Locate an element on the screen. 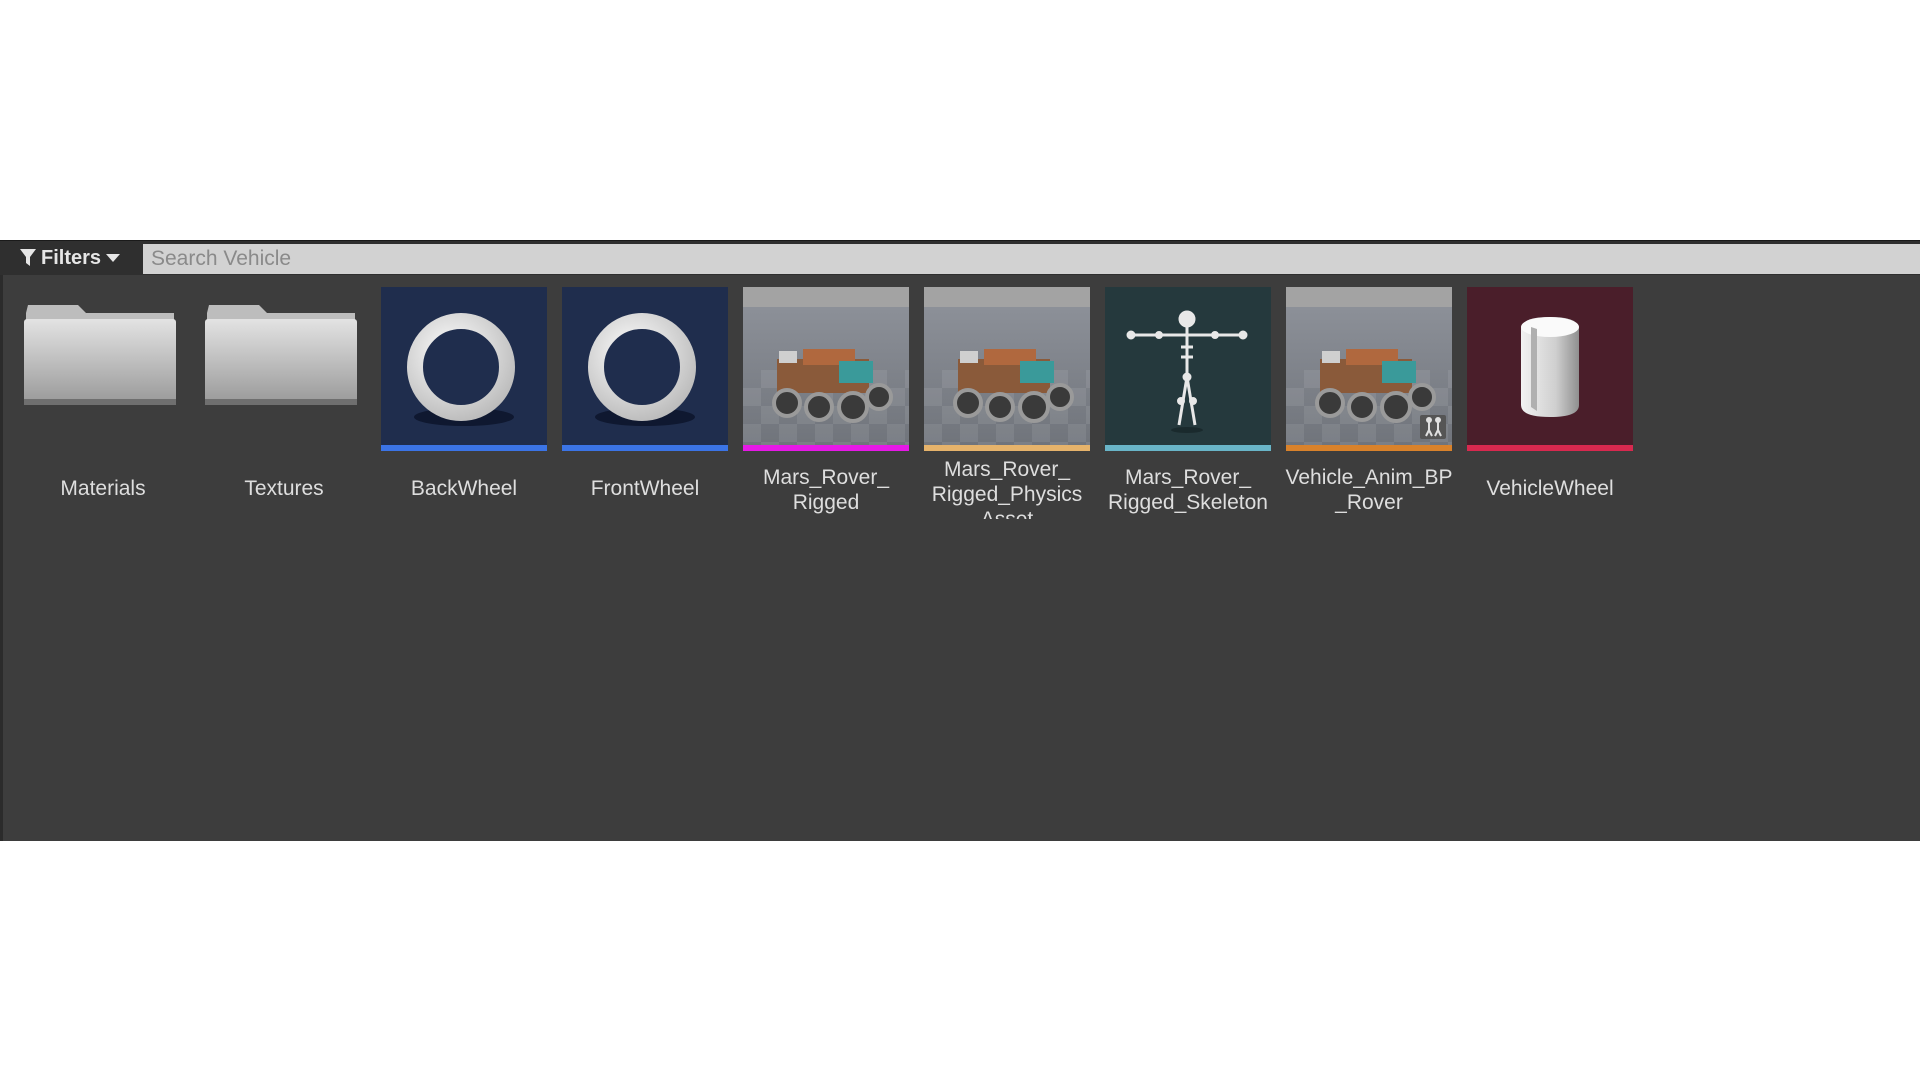 The height and width of the screenshot is (1080, 1920). filters-label: Filters is located at coordinates (71, 257).